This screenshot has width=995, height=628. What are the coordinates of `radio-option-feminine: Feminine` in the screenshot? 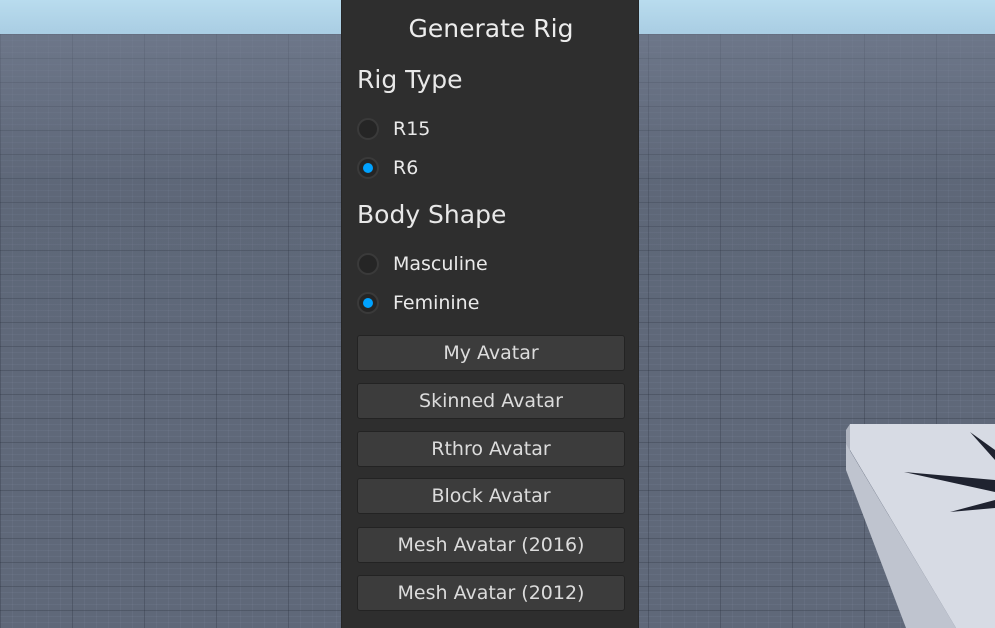 It's located at (418, 303).